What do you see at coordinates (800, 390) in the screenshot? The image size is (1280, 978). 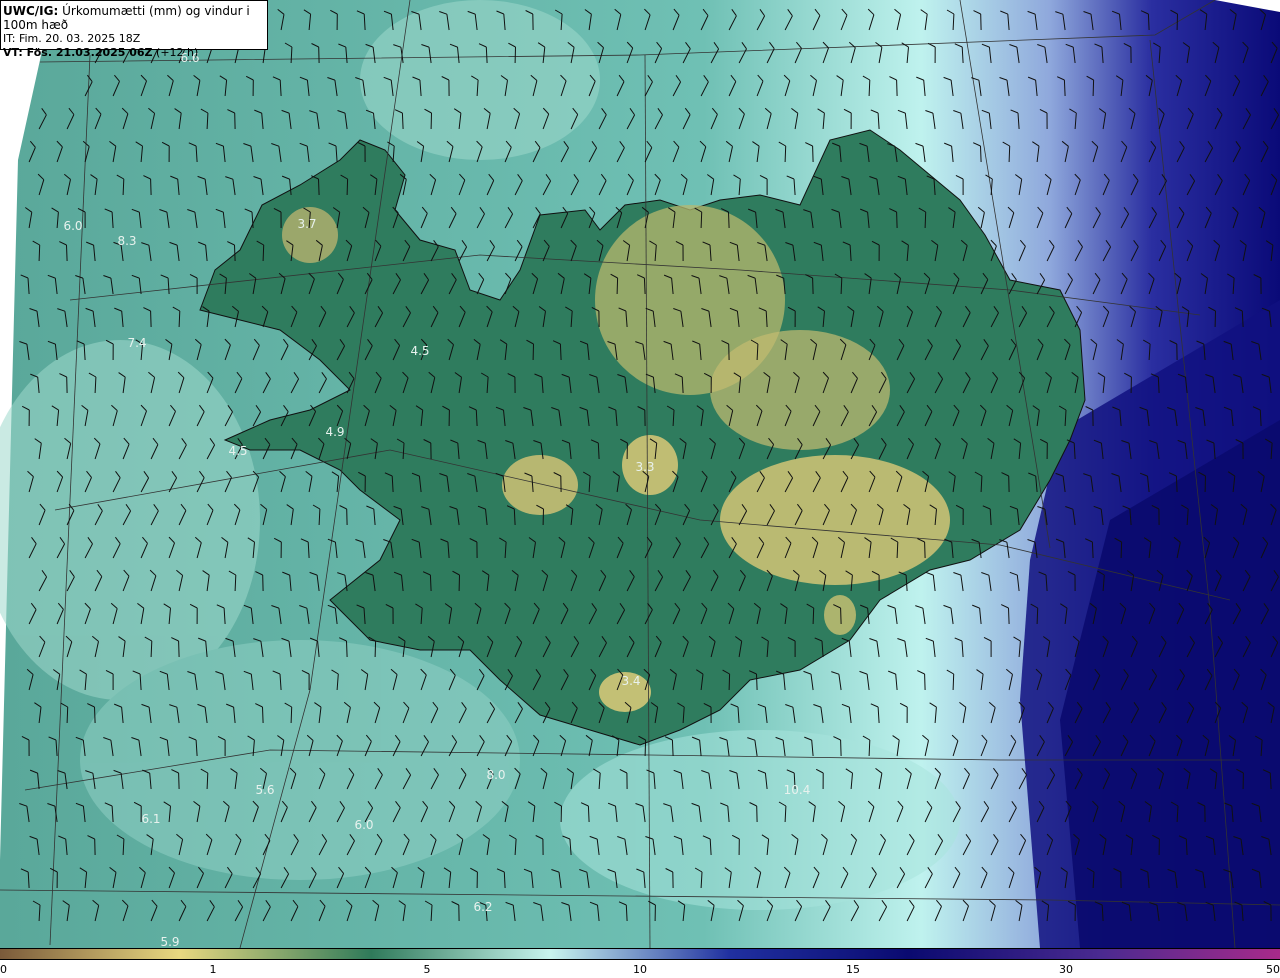 I see `central-highlands` at bounding box center [800, 390].